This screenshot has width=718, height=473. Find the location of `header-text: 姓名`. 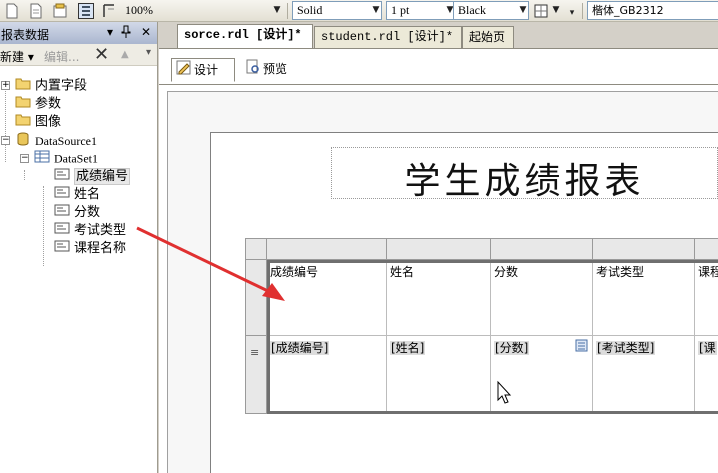

header-text: 姓名 is located at coordinates (402, 272).